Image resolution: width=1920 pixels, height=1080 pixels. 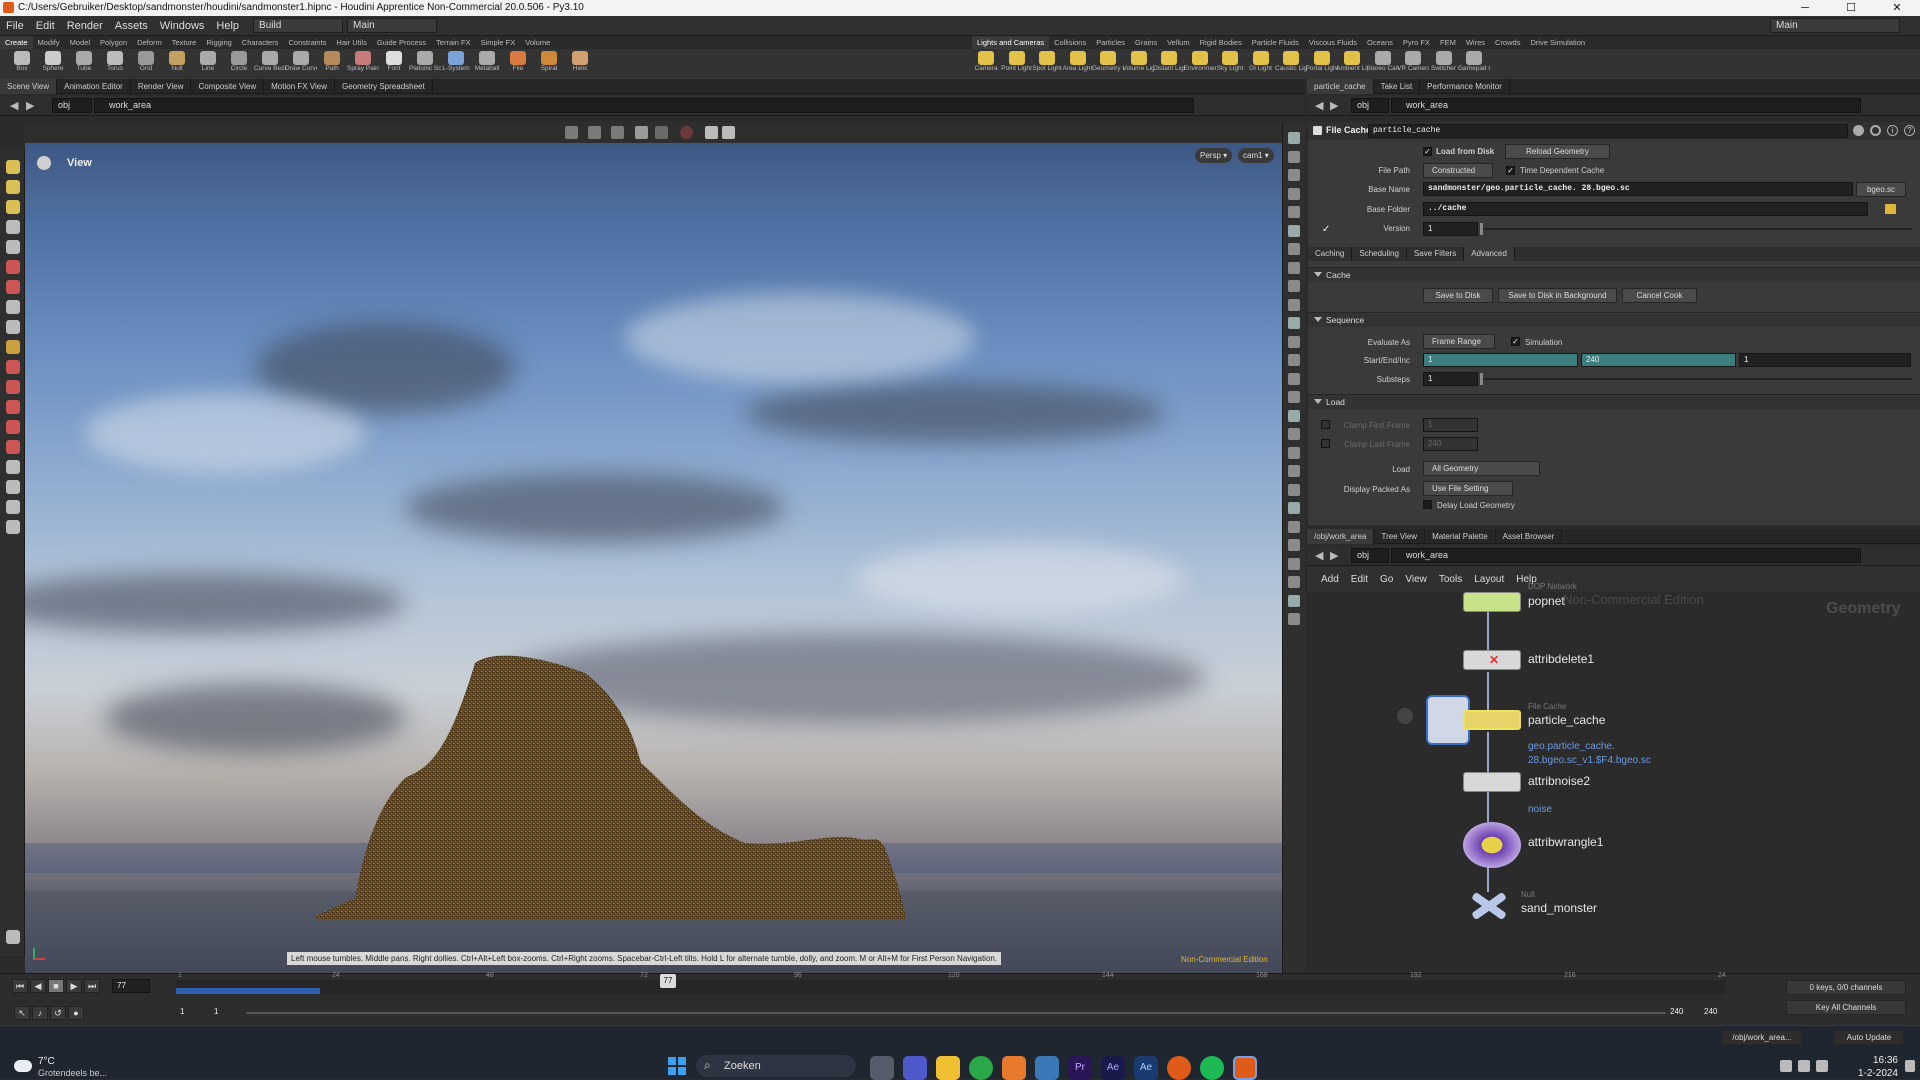 I want to click on shelf-tool: Platonic Solids, so click(x=425, y=64).